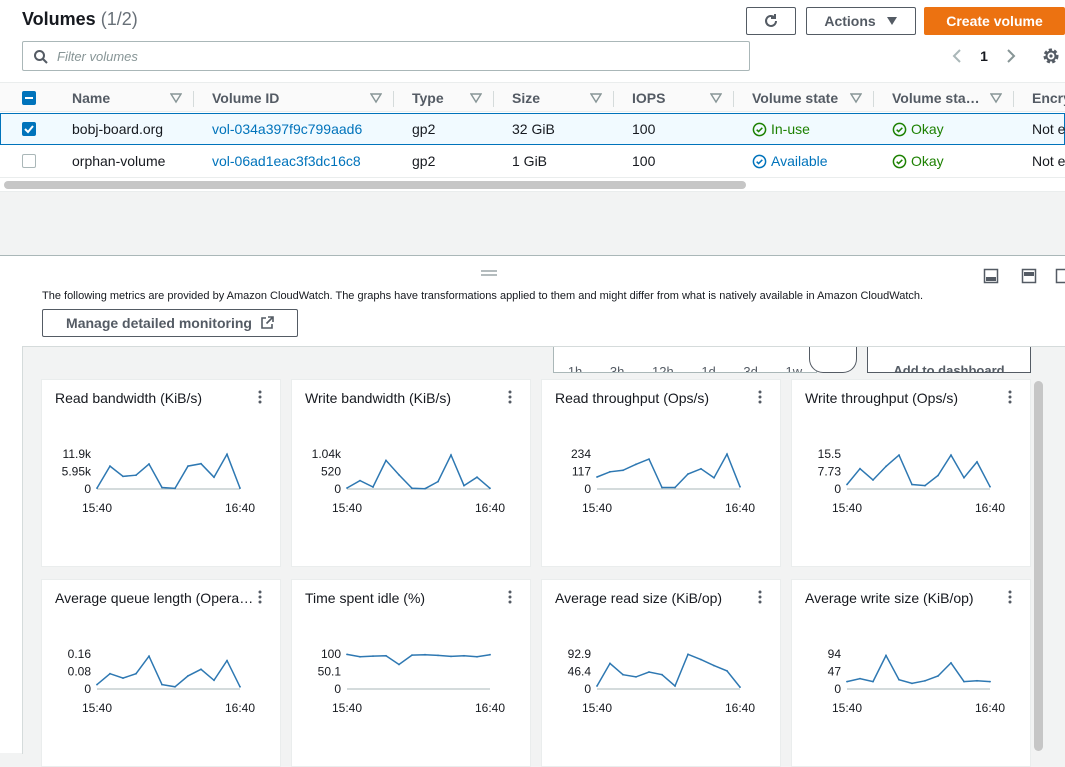  Describe the element at coordinates (331, 472) in the screenshot. I see `y-tick-label: 520` at that location.